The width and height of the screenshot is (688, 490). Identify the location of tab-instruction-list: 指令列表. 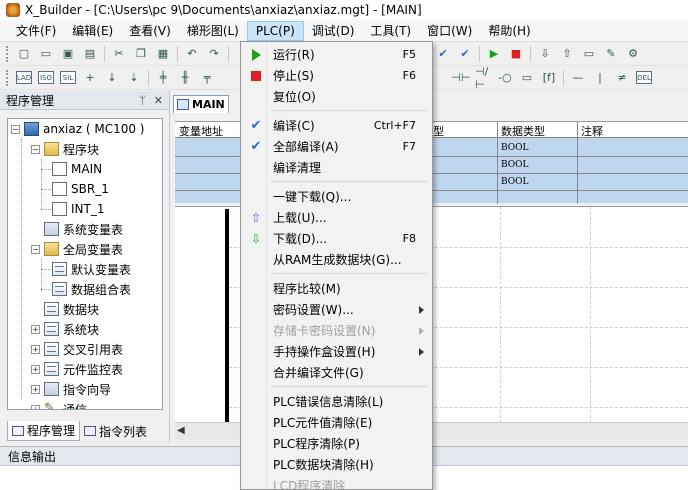
(115, 431).